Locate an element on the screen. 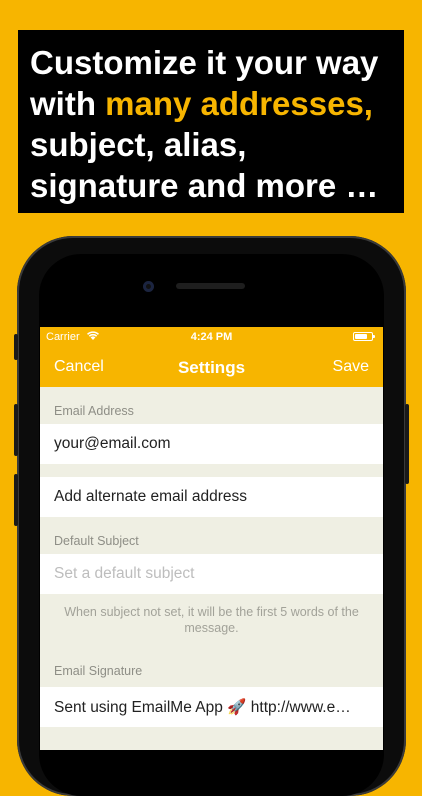 The width and height of the screenshot is (422, 796). phone-mute-switch is located at coordinates (16, 347).